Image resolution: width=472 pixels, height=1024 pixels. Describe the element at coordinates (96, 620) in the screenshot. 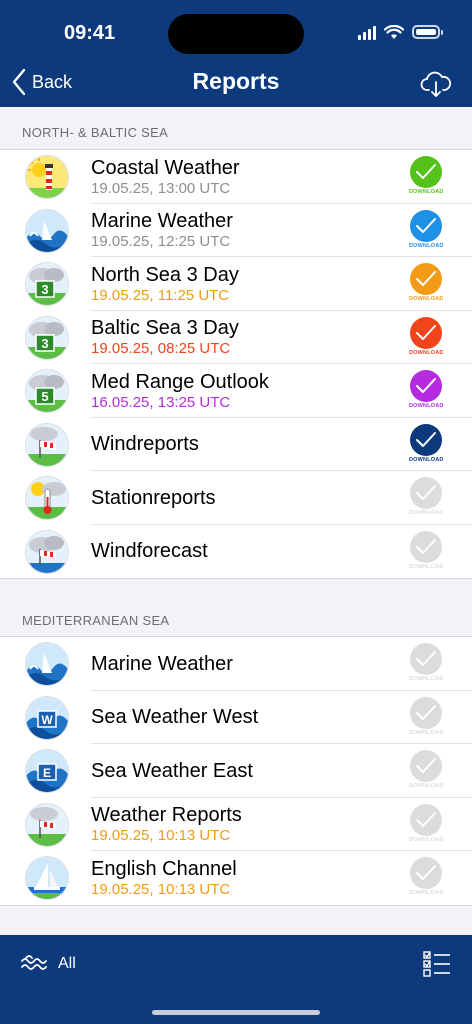

I see `section-header-mediterranean: MEDITERRANEAN SEA` at that location.